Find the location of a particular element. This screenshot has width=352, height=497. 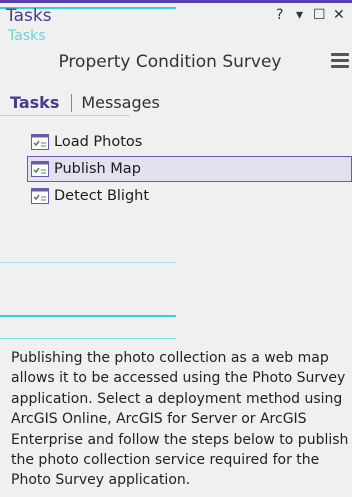

panel-title: Tasks is located at coordinates (29, 16).